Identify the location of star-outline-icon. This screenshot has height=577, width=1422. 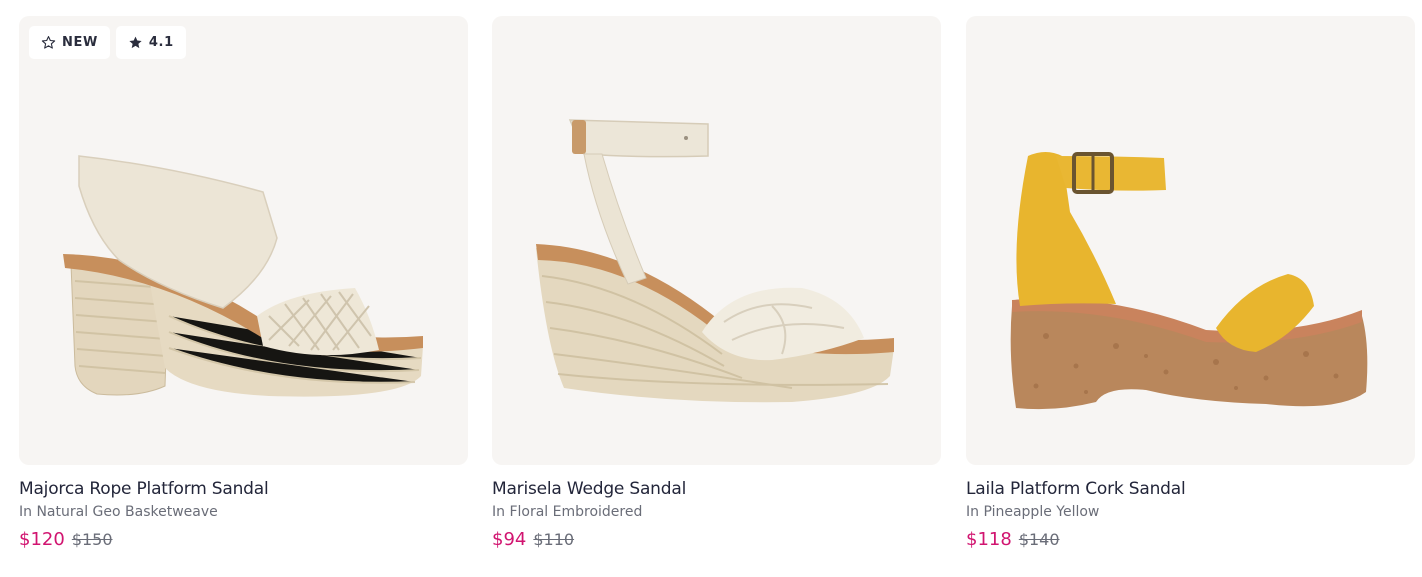
(48, 42).